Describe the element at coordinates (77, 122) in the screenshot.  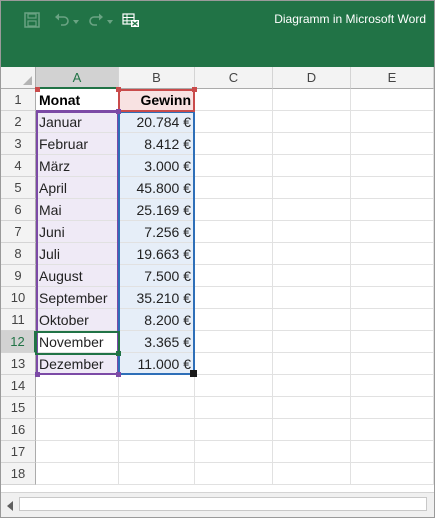
I see `cell-month: Januar` at that location.